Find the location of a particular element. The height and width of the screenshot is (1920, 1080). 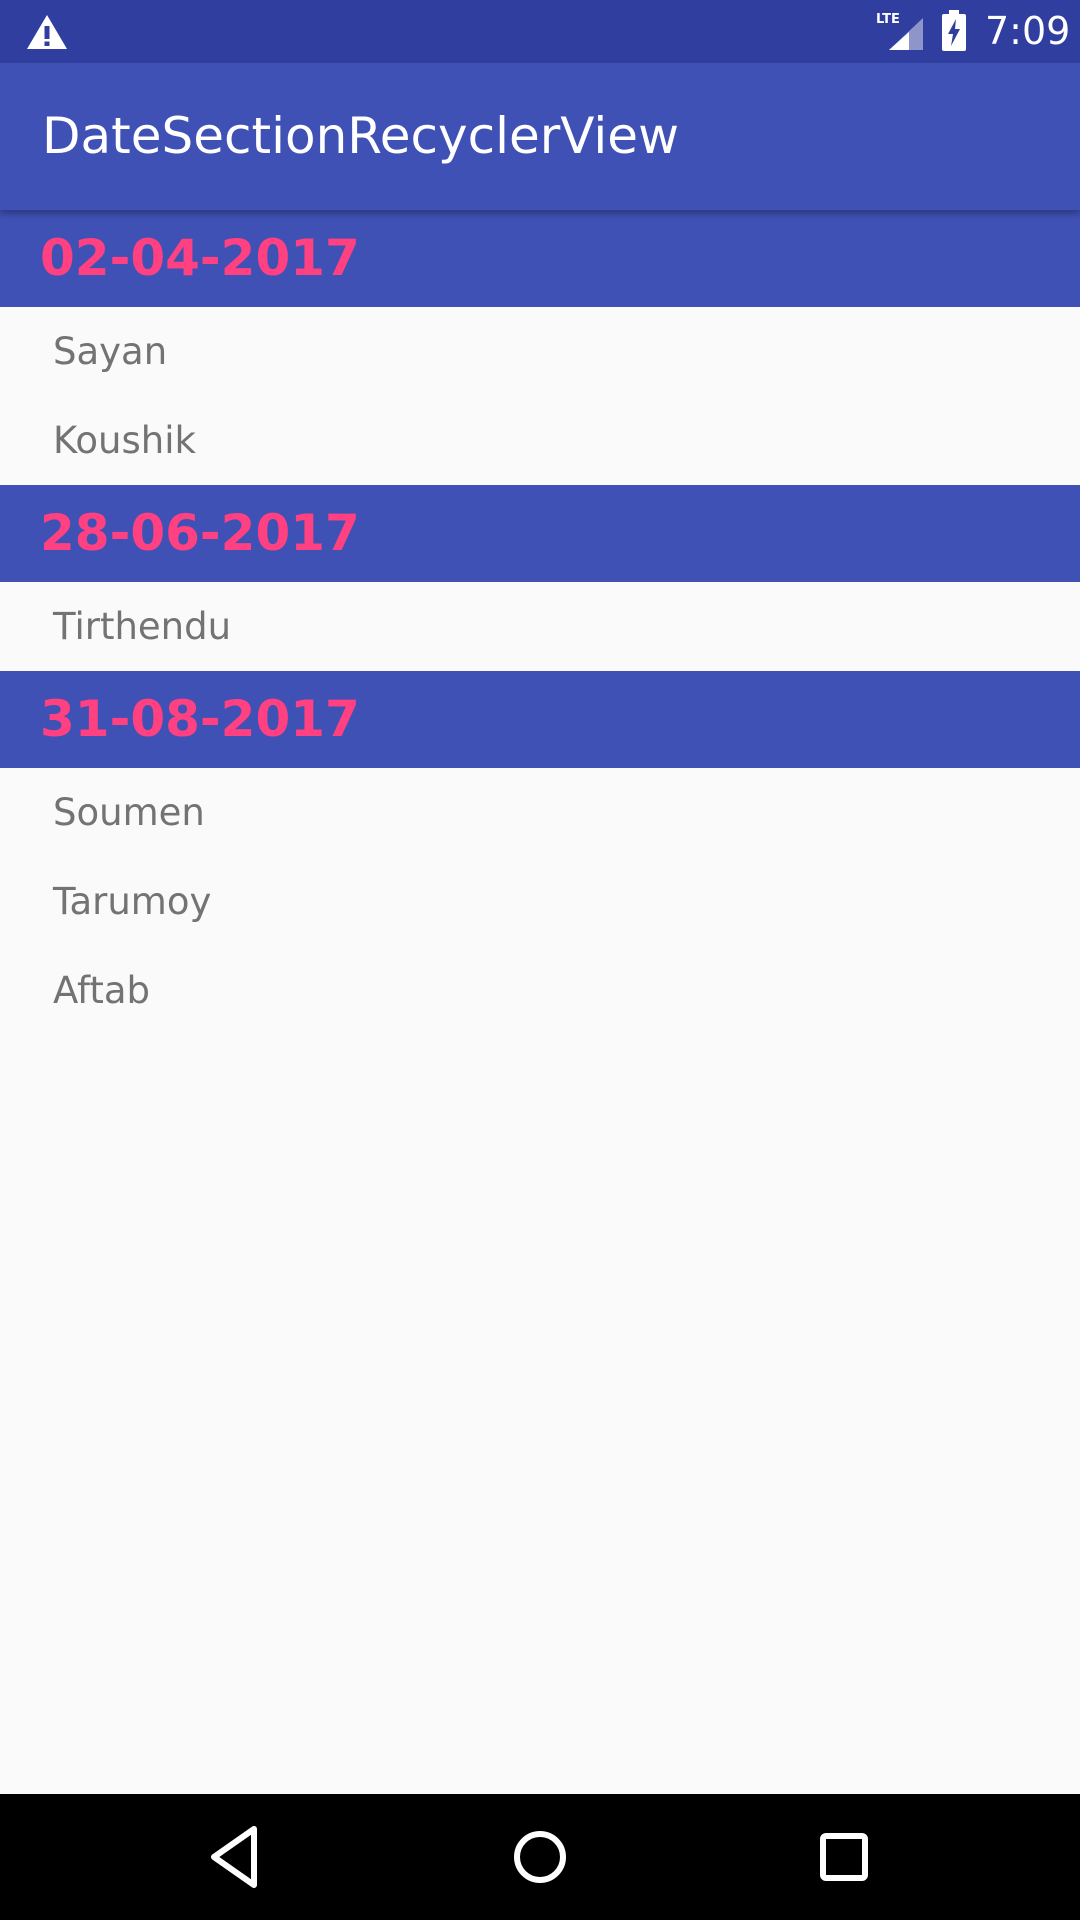

warning-icon is located at coordinates (47, 32).